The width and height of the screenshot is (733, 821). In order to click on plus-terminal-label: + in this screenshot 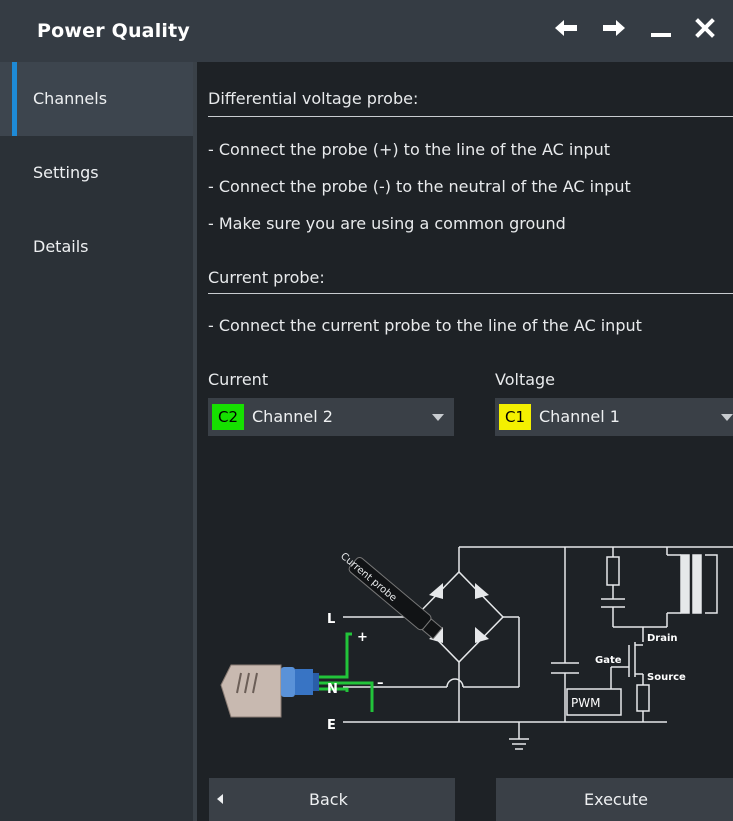, I will do `click(362, 637)`.